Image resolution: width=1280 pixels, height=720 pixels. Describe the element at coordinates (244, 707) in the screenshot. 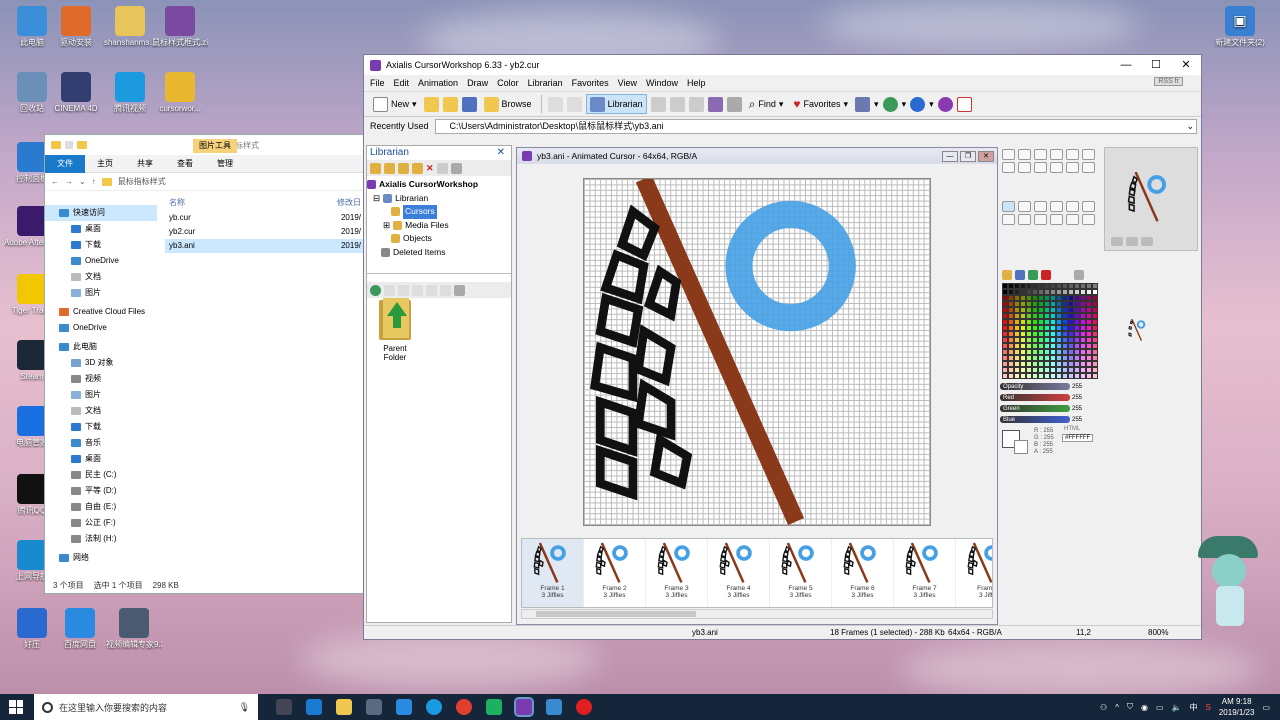

I see `microphone-icon: 🎙` at that location.